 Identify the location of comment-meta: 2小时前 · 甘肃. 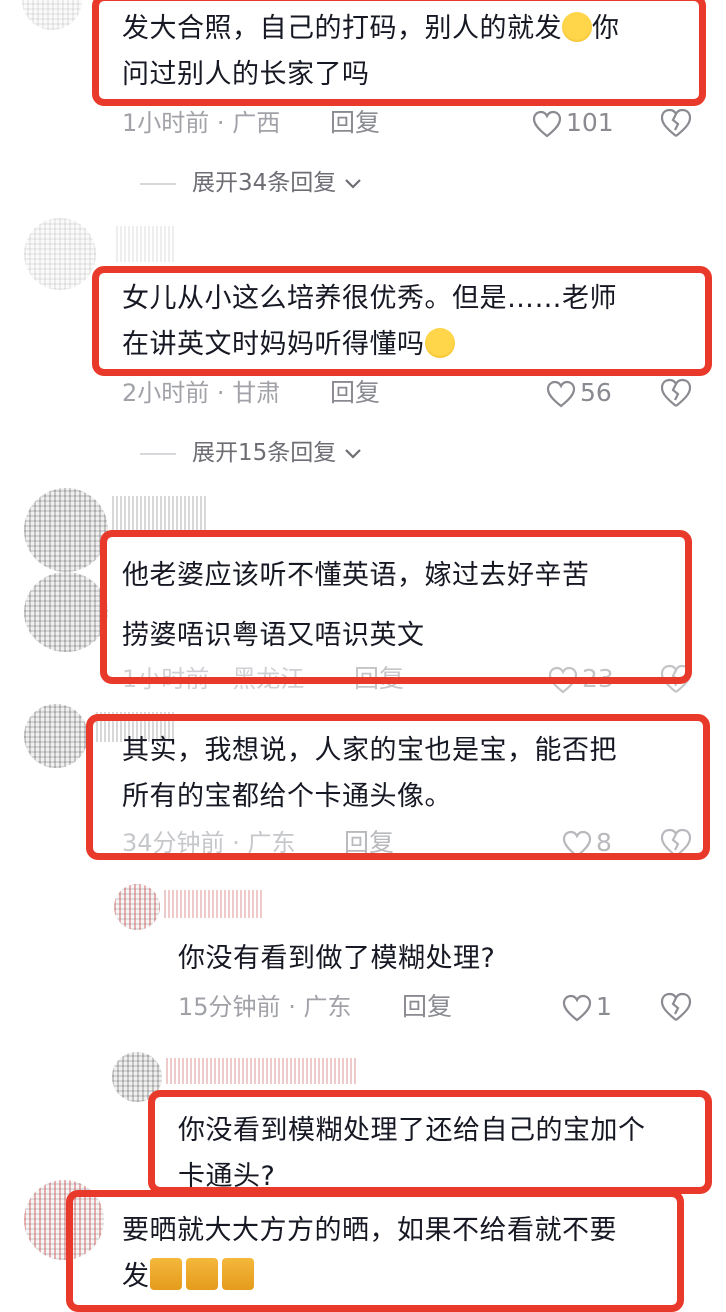
(201, 393).